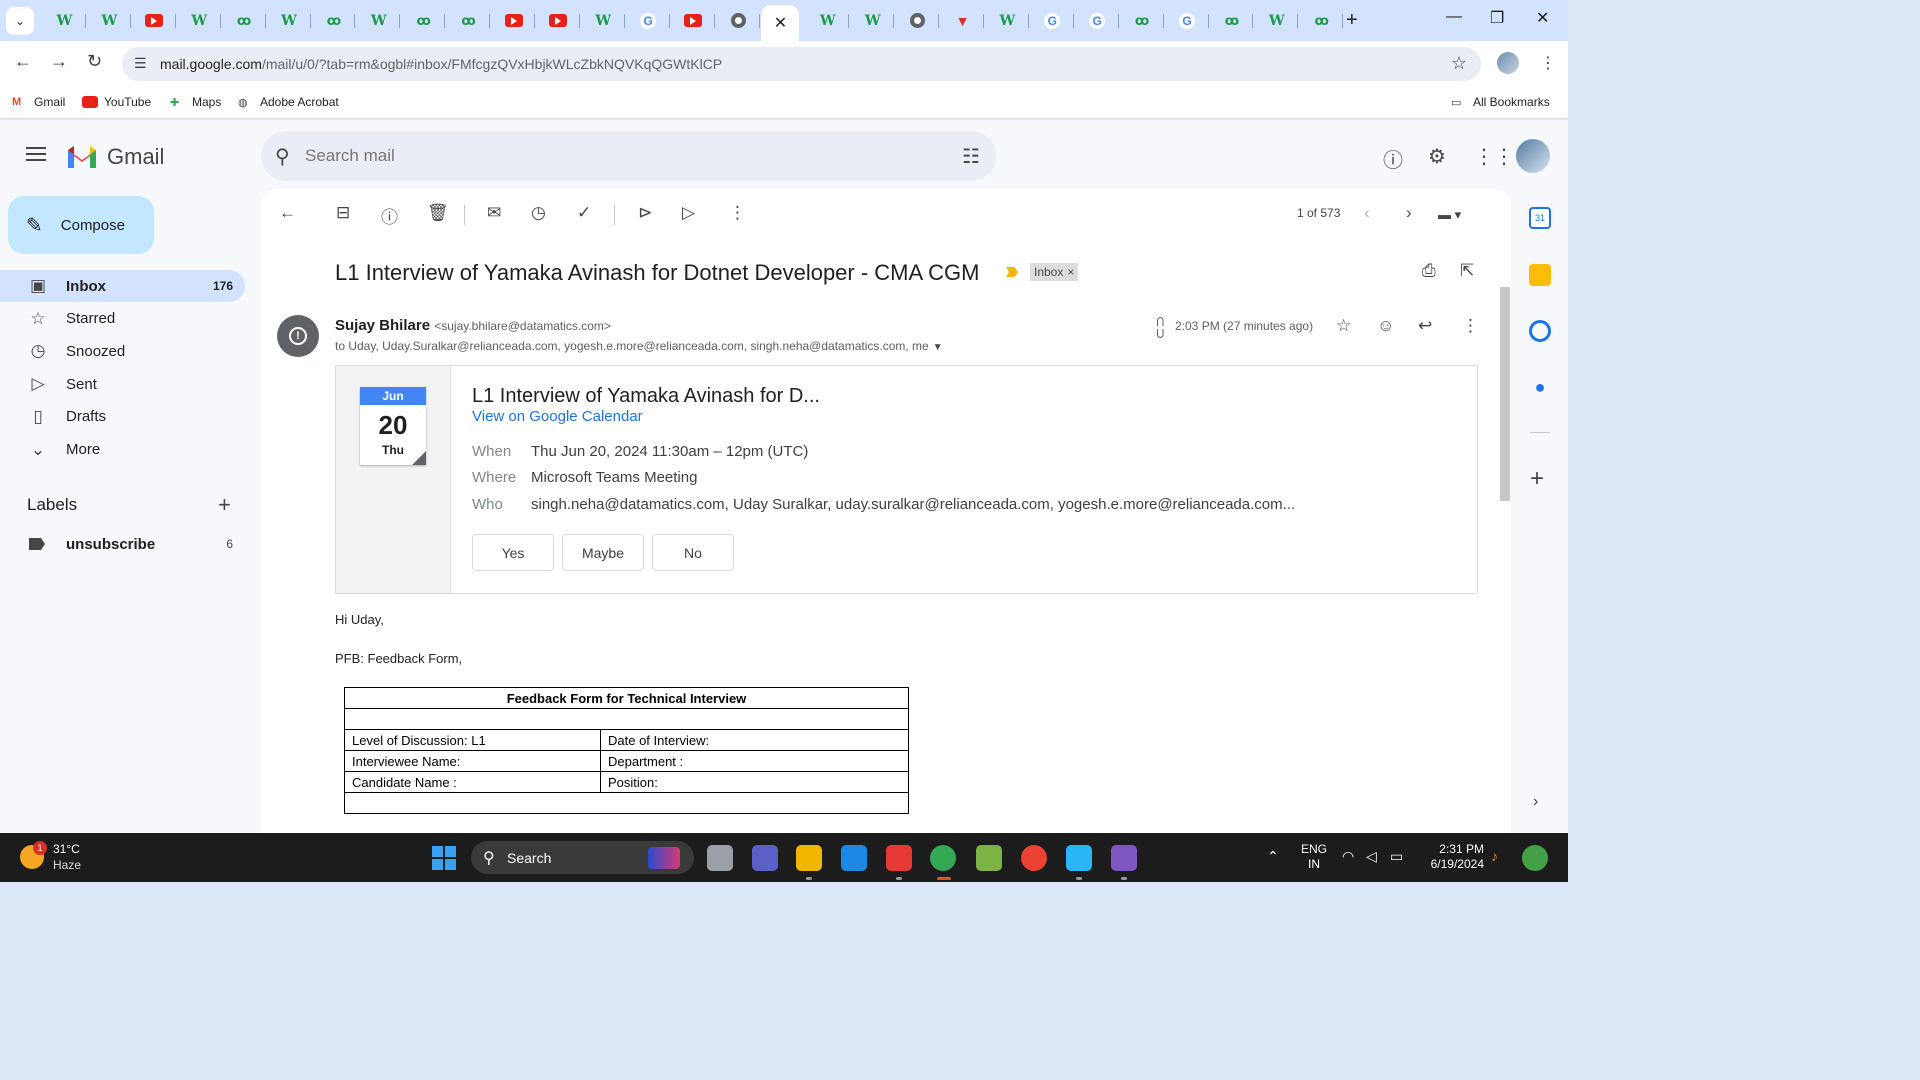 The image size is (1920, 1080). Describe the element at coordinates (1540, 275) in the screenshot. I see `google-keep-icon` at that location.